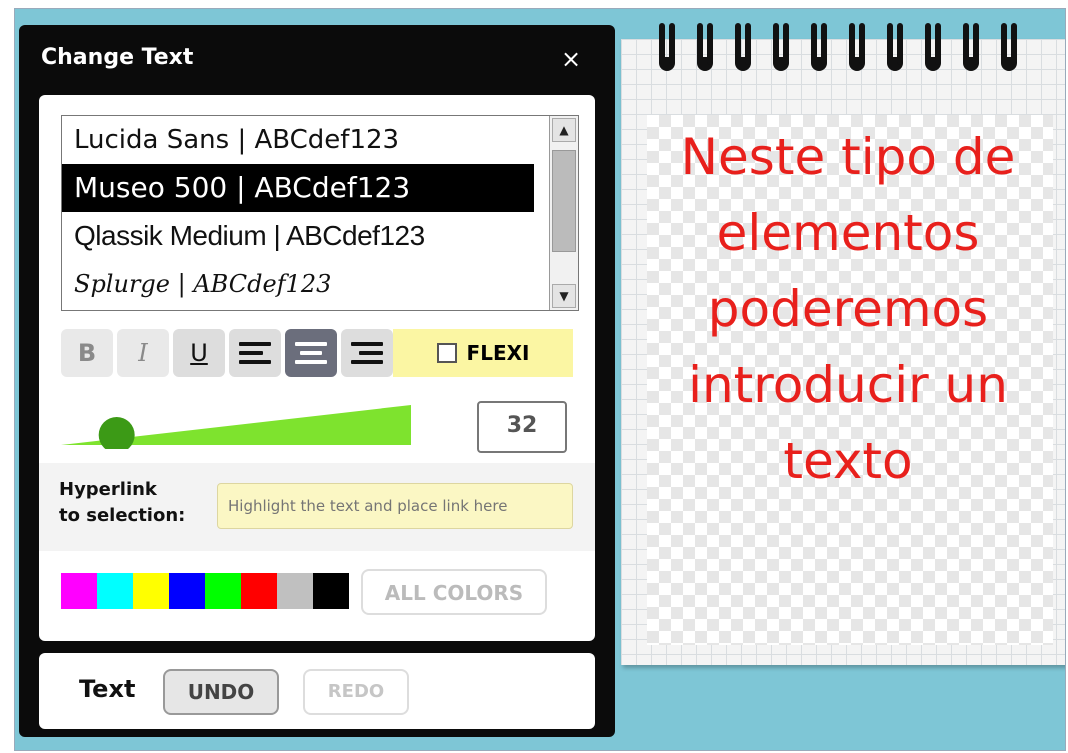 The image size is (1068, 753). I want to click on align-right-button, so click(367, 353).